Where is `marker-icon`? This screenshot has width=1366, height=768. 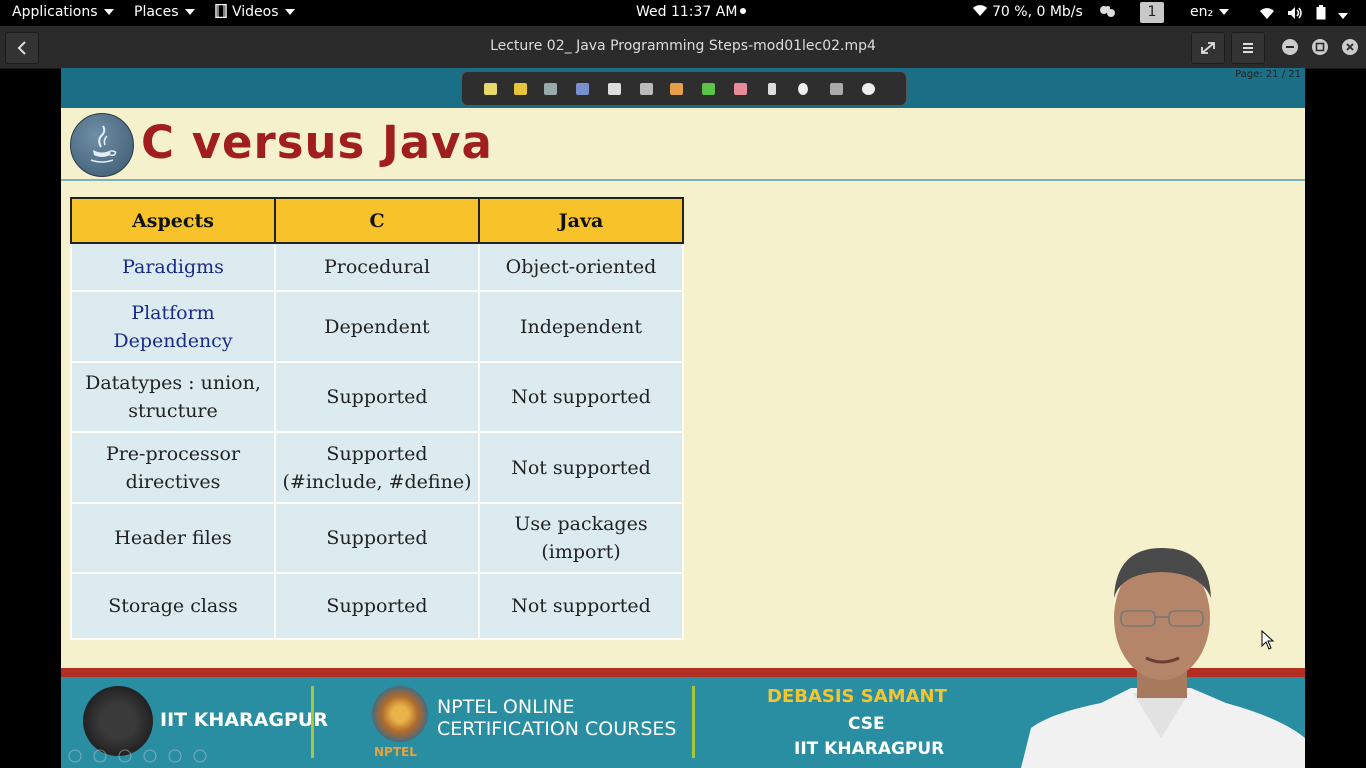
marker-icon is located at coordinates (740, 89).